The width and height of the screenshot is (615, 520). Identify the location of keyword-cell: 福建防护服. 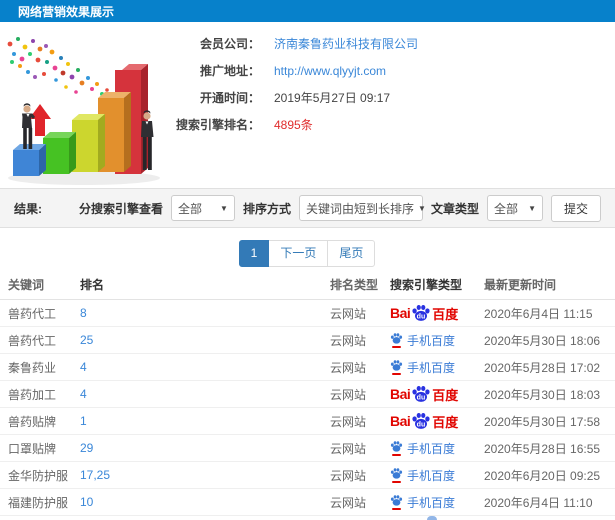
(38, 502).